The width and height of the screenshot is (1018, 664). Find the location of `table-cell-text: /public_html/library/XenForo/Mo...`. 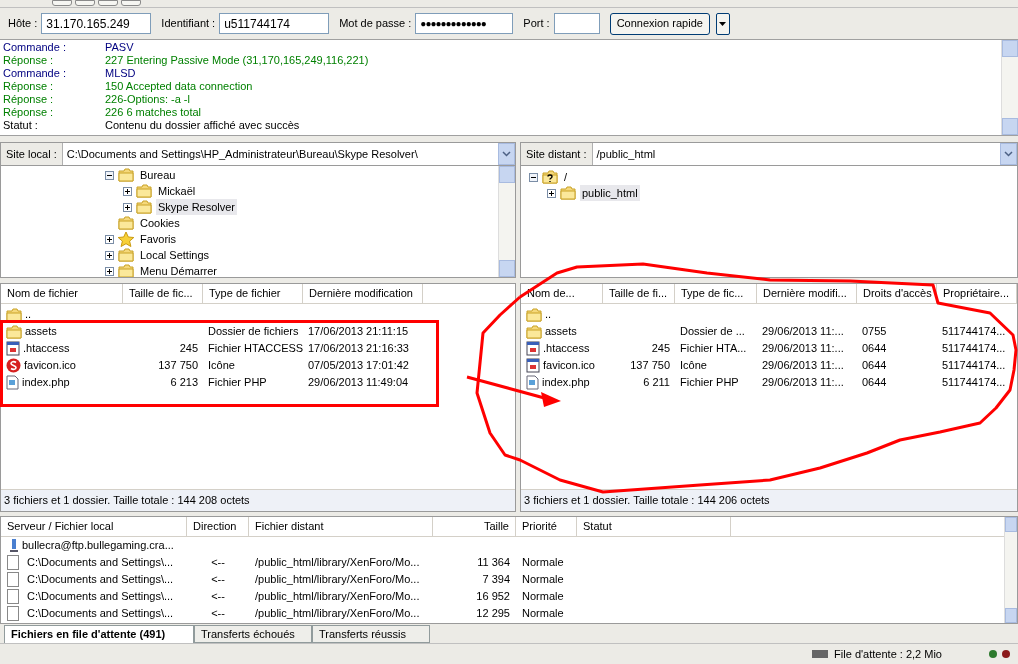

table-cell-text: /public_html/library/XenForo/Mo... is located at coordinates (337, 580).